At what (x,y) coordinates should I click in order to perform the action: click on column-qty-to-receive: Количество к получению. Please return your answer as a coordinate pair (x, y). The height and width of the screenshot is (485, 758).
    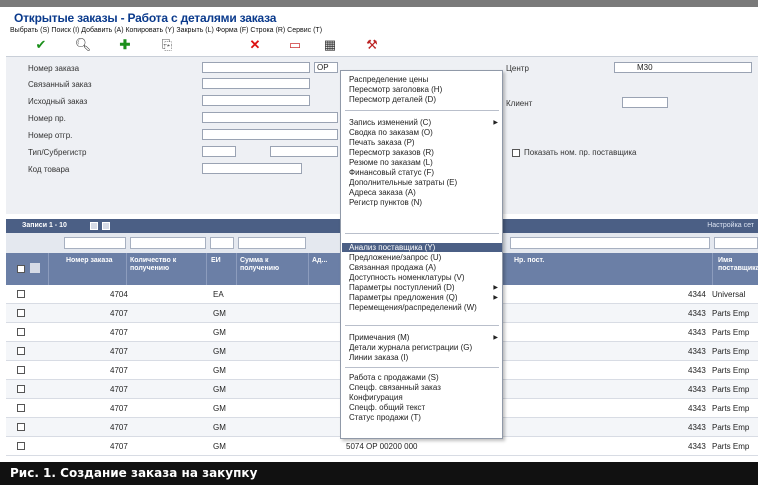
    Looking at the image, I should click on (167, 265).